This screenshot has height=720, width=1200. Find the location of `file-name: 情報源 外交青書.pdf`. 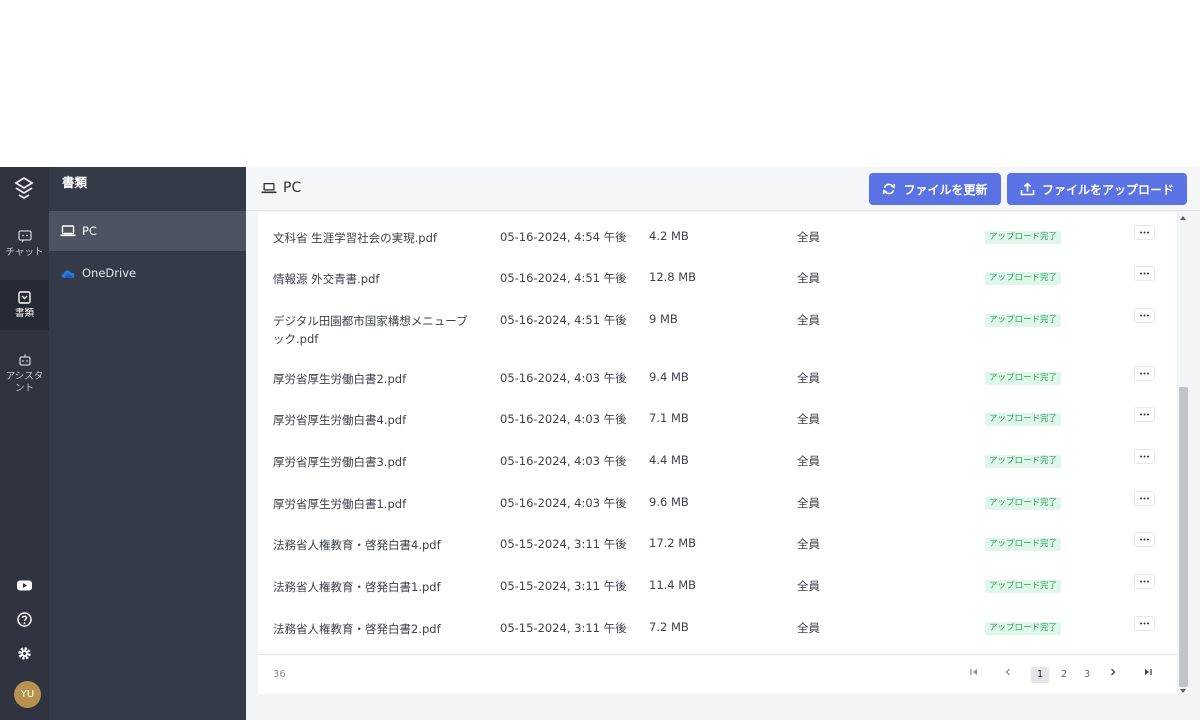

file-name: 情報源 外交青書.pdf is located at coordinates (373, 279).